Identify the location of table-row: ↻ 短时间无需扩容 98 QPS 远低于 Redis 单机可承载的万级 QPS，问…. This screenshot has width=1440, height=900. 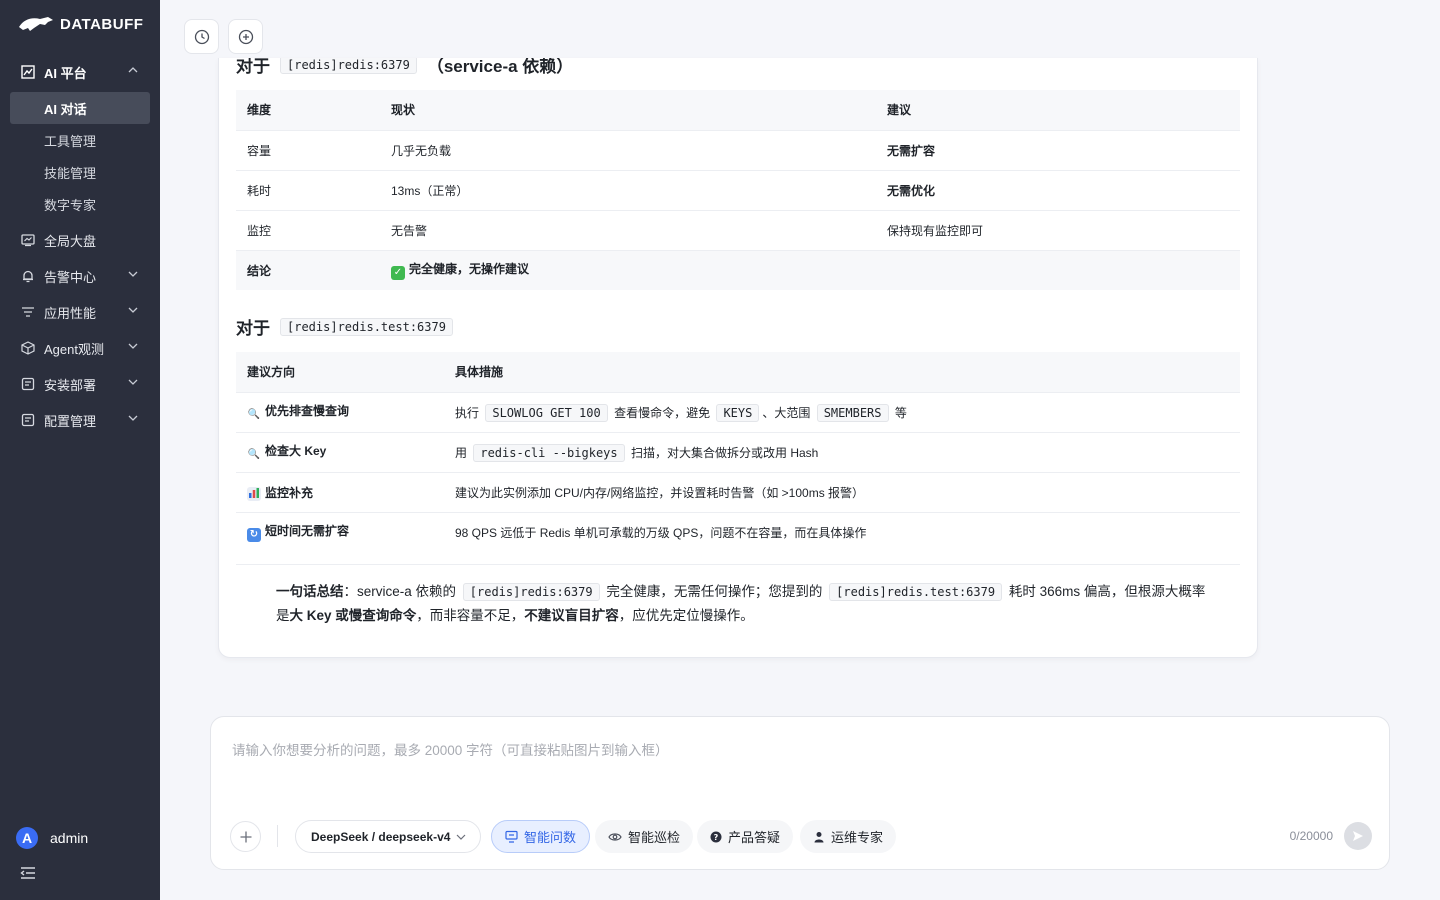
(738, 531).